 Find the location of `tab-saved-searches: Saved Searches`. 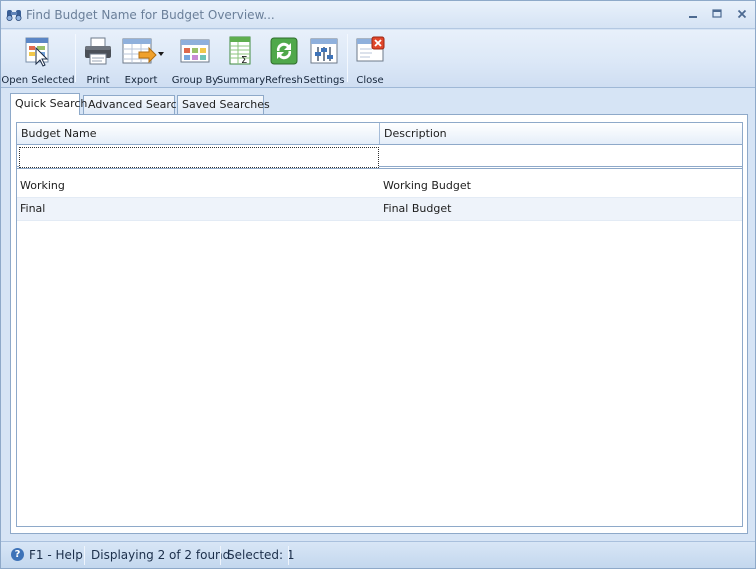

tab-saved-searches: Saved Searches is located at coordinates (223, 104).